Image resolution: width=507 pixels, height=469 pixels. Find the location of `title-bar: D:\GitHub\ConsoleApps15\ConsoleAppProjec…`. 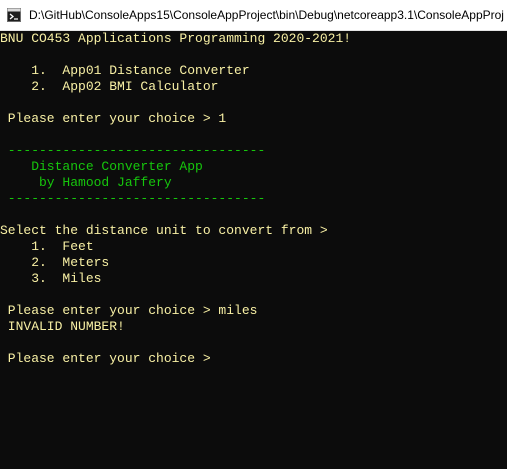

title-bar: D:\GitHub\ConsoleApps15\ConsoleAppProjec… is located at coordinates (253, 15).